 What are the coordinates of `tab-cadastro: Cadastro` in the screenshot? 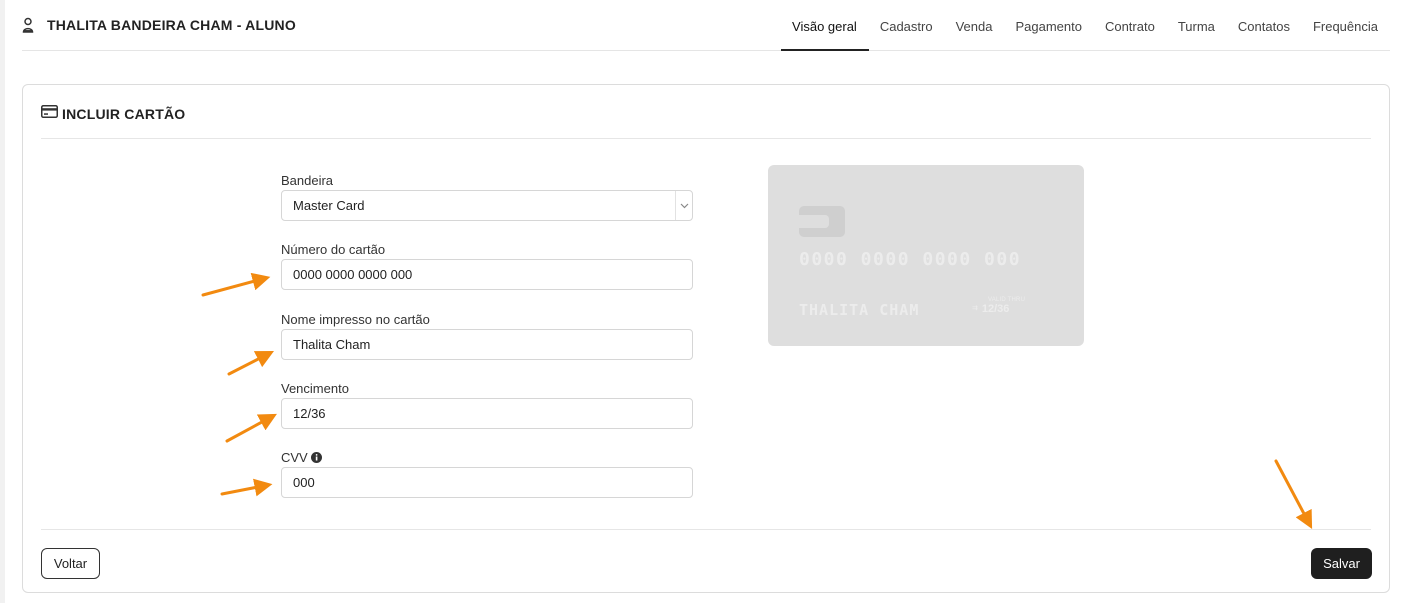 It's located at (907, 25).